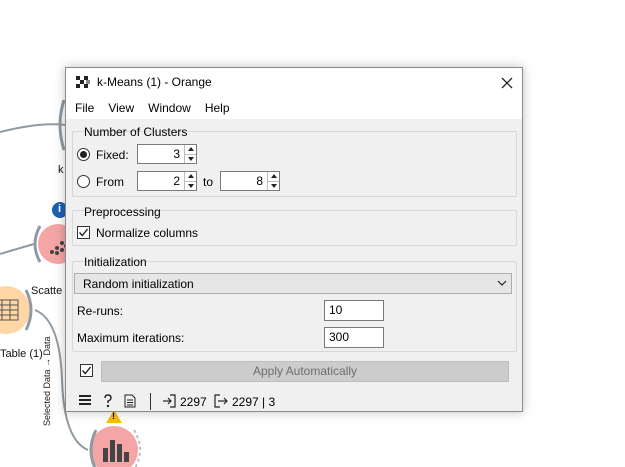  Describe the element at coordinates (294, 401) in the screenshot. I see `status-bar: 2297 2297 | 3` at that location.